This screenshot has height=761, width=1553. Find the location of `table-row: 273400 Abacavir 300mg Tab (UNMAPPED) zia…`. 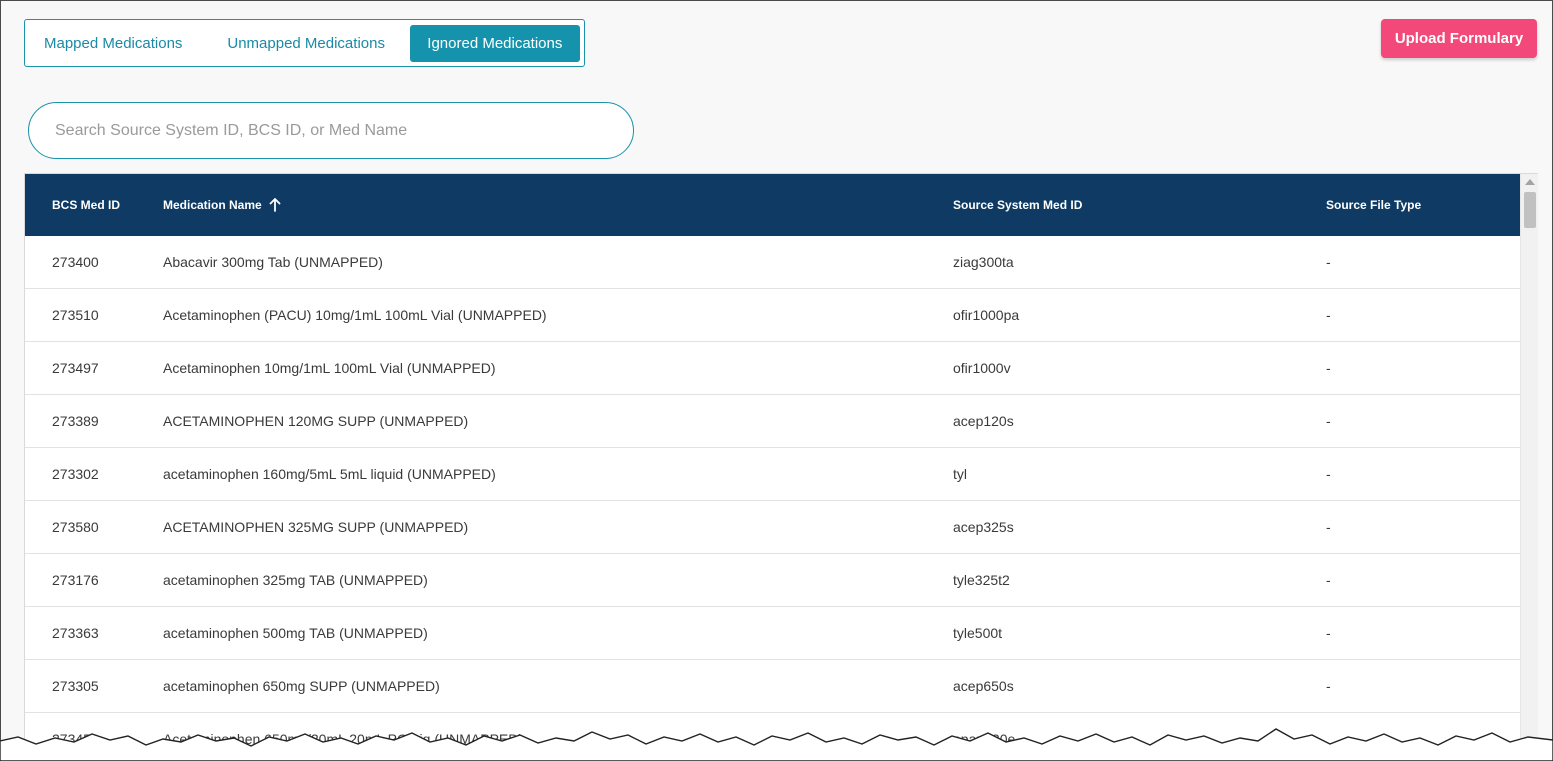

table-row: 273400 Abacavir 300mg Tab (UNMAPPED) zia… is located at coordinates (772, 262).